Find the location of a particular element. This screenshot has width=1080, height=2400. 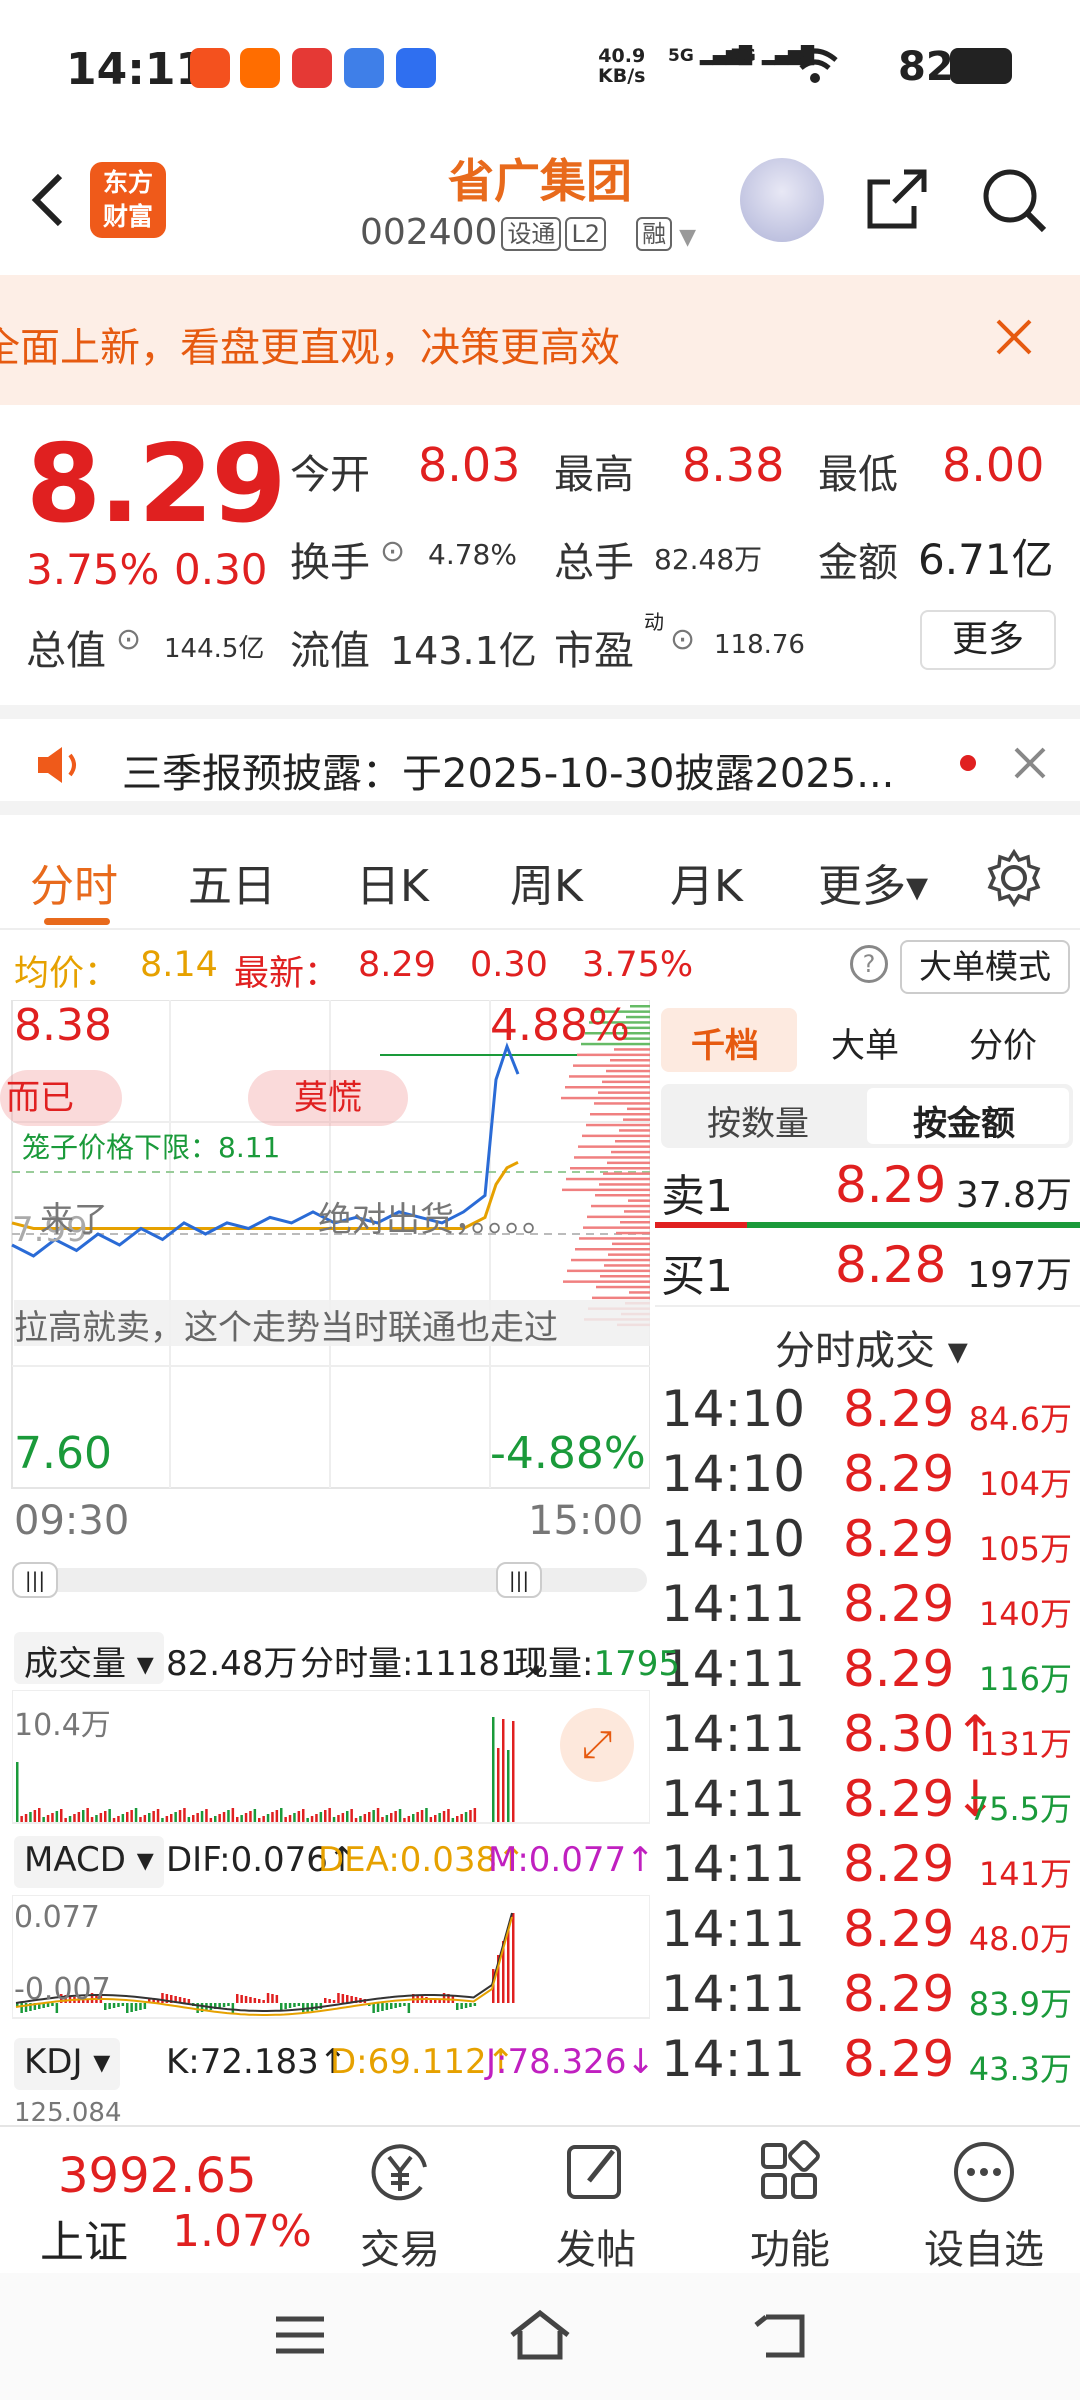

indicator-select-volume: 成交量 ▾ is located at coordinates (89, 1658).